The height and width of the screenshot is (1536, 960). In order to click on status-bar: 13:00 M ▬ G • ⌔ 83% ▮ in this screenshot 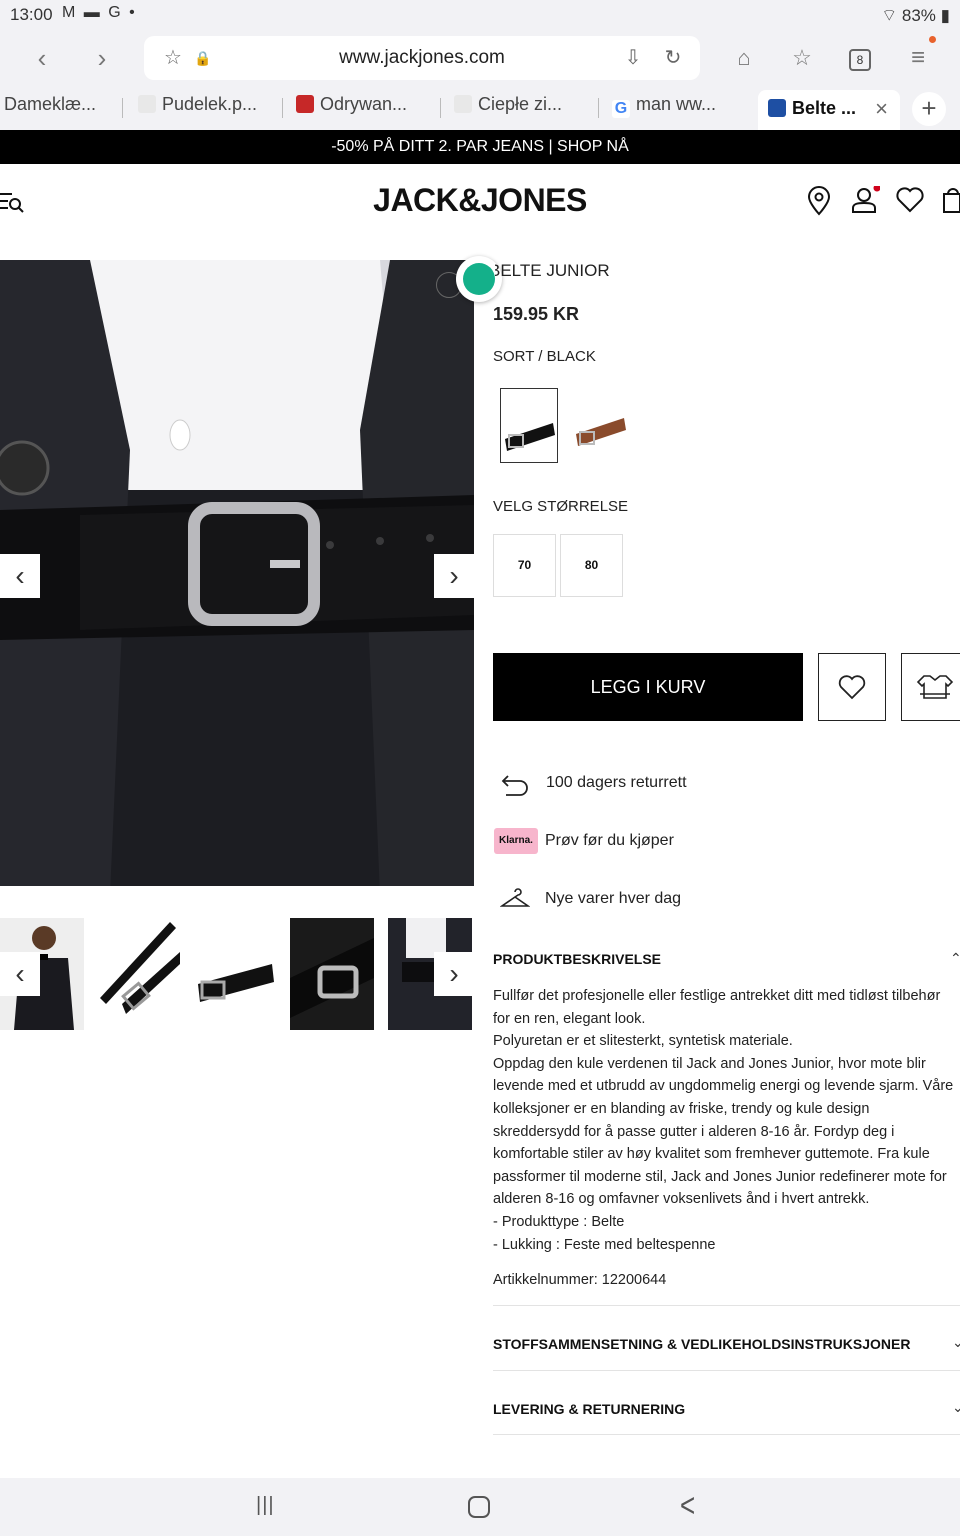, I will do `click(480, 15)`.